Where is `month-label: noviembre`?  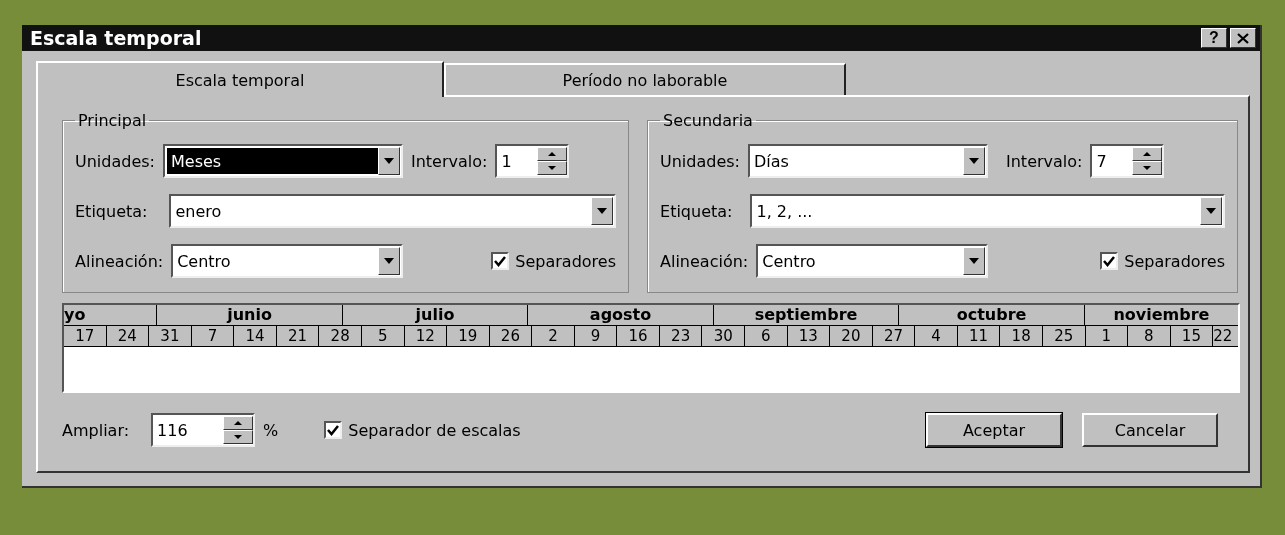
month-label: noviembre is located at coordinates (1161, 315).